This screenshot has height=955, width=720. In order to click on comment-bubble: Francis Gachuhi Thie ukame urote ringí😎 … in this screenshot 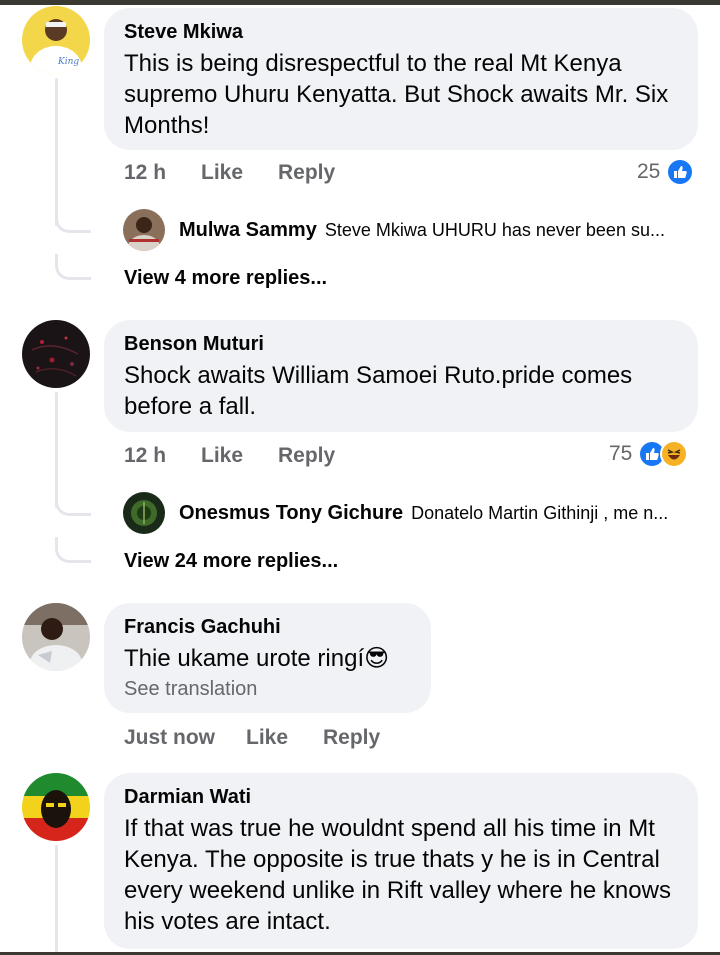, I will do `click(267, 658)`.